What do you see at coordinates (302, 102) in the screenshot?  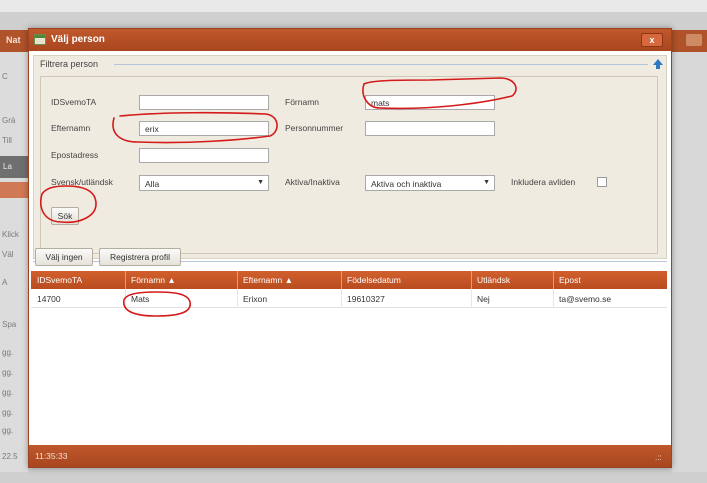 I see `fornamn-label: Förnamn` at bounding box center [302, 102].